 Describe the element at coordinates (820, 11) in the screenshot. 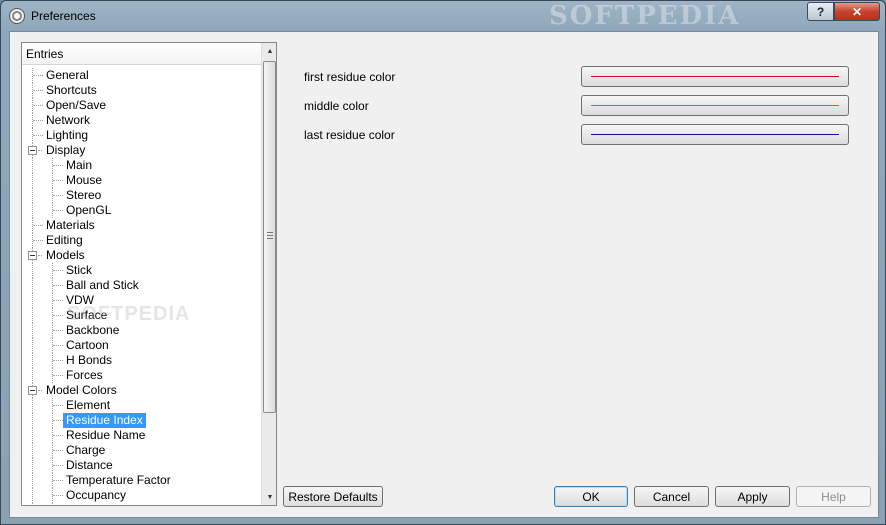

I see `help-title-button: ?` at that location.